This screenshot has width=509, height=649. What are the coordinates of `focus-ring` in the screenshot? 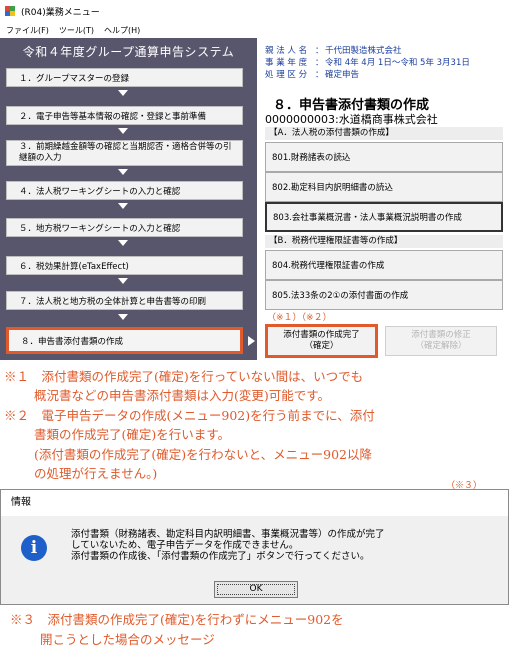 It's located at (256, 589).